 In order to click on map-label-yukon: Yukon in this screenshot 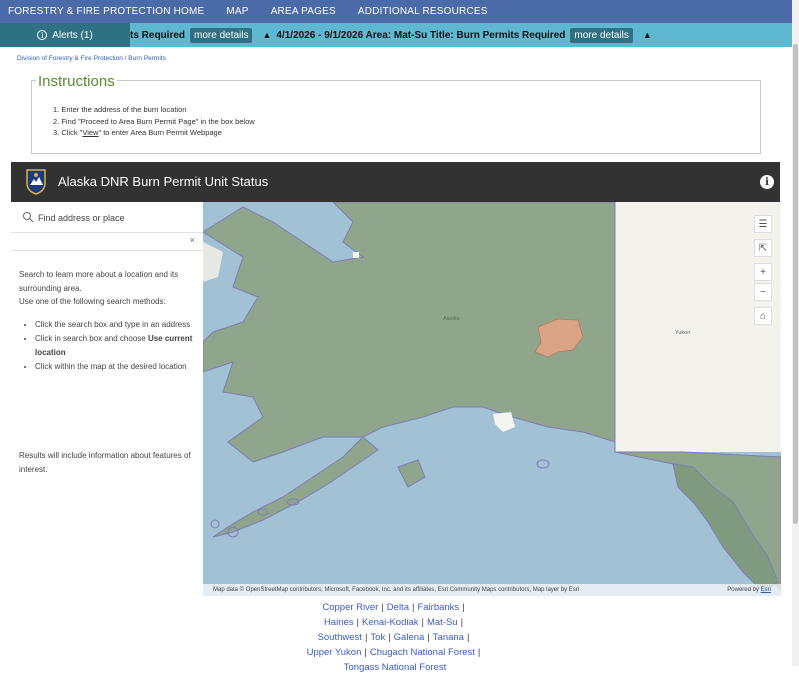, I will do `click(683, 333)`.